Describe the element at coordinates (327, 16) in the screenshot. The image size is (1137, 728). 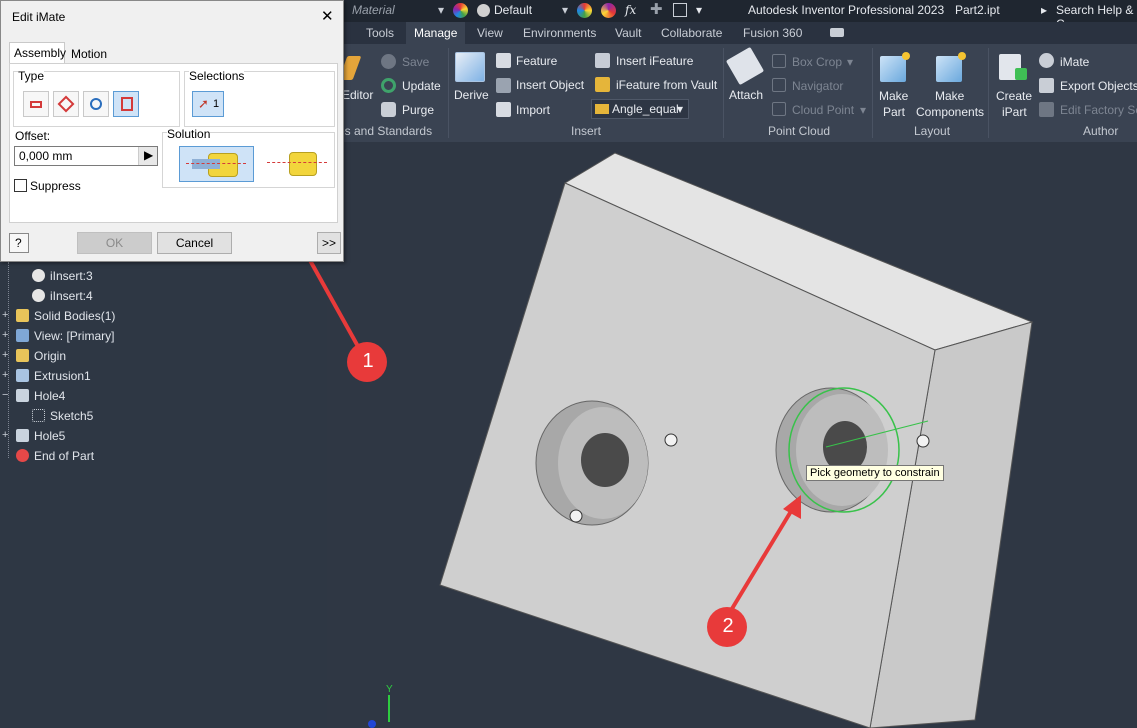
I see `close-icon: ✕` at that location.